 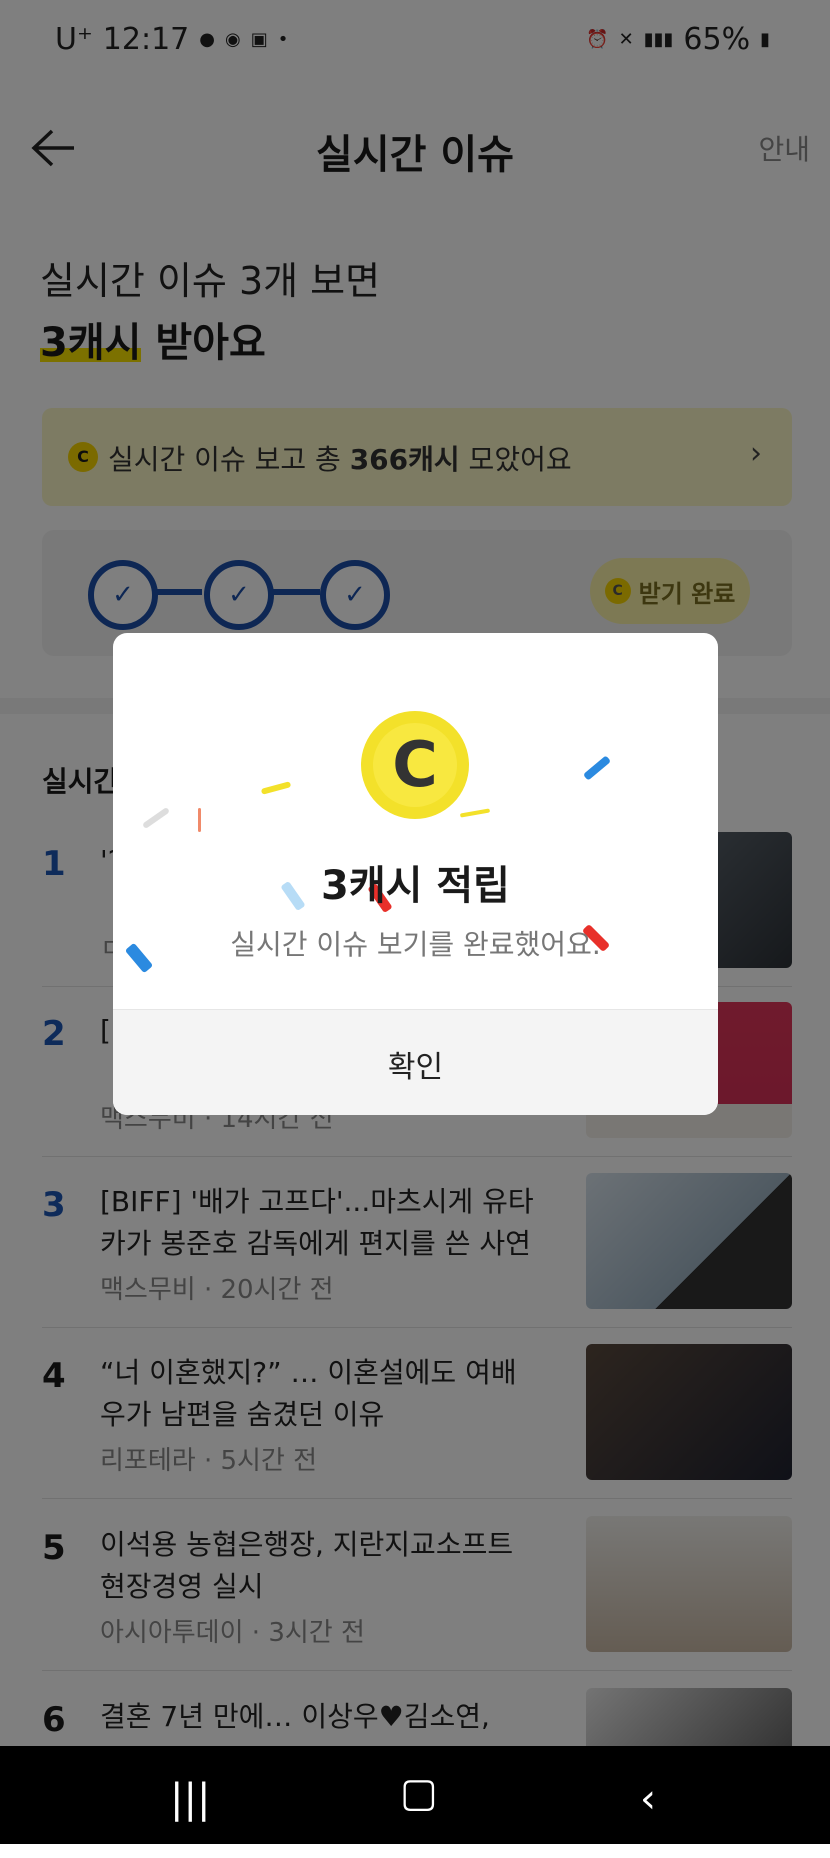 I want to click on home-icon: ▢, so click(x=419, y=1793).